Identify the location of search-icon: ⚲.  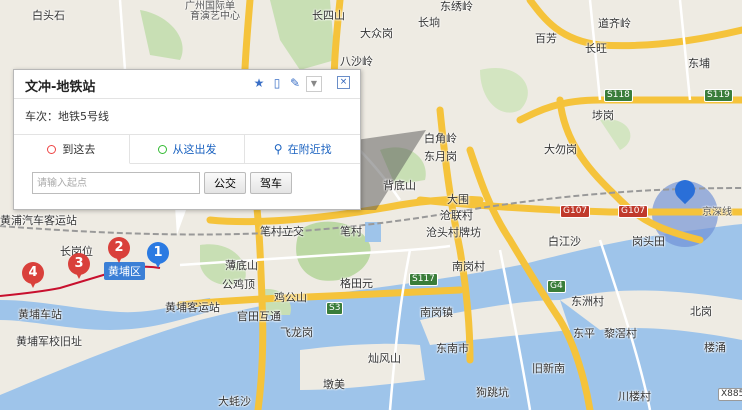
(278, 149).